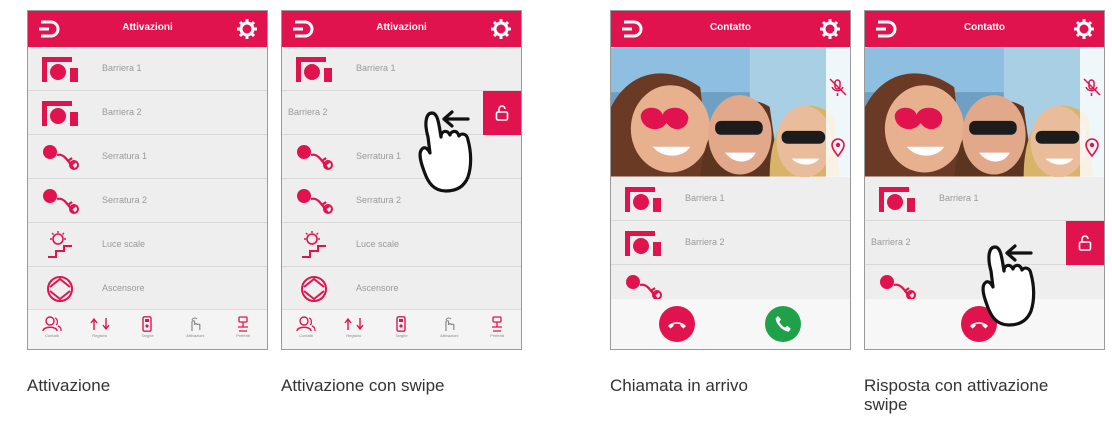  I want to click on answer-button, so click(783, 324).